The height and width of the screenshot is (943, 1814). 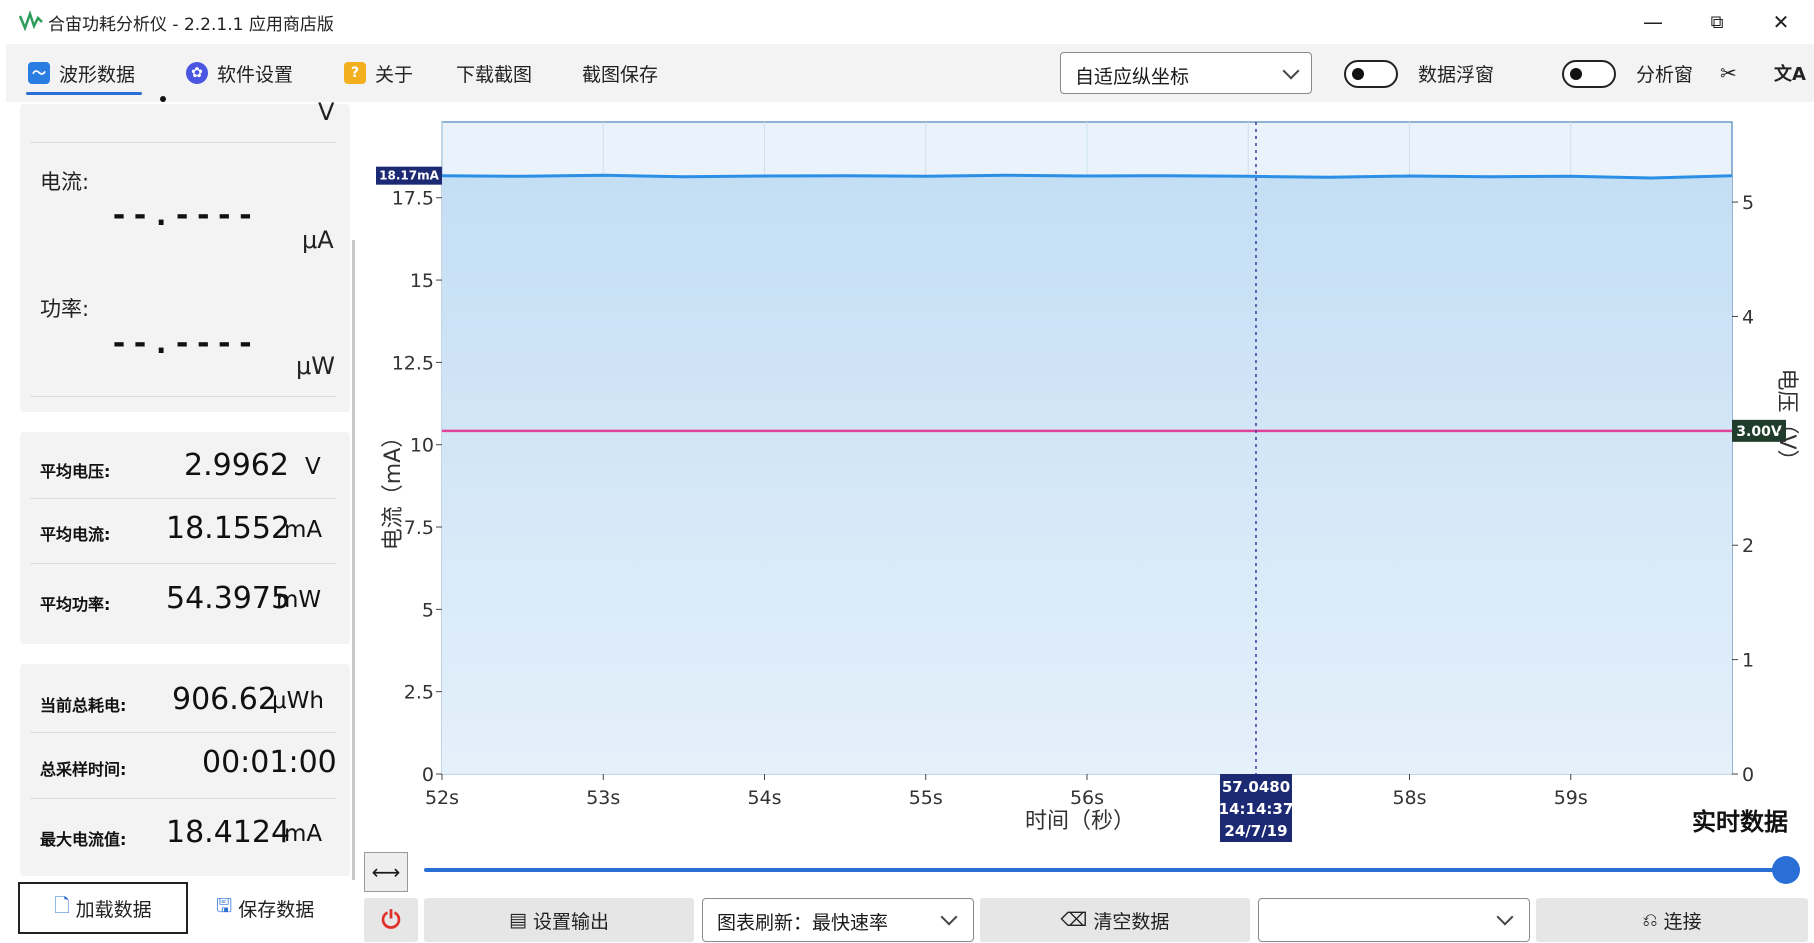 I want to click on y-tick-label: 10, so click(x=422, y=446).